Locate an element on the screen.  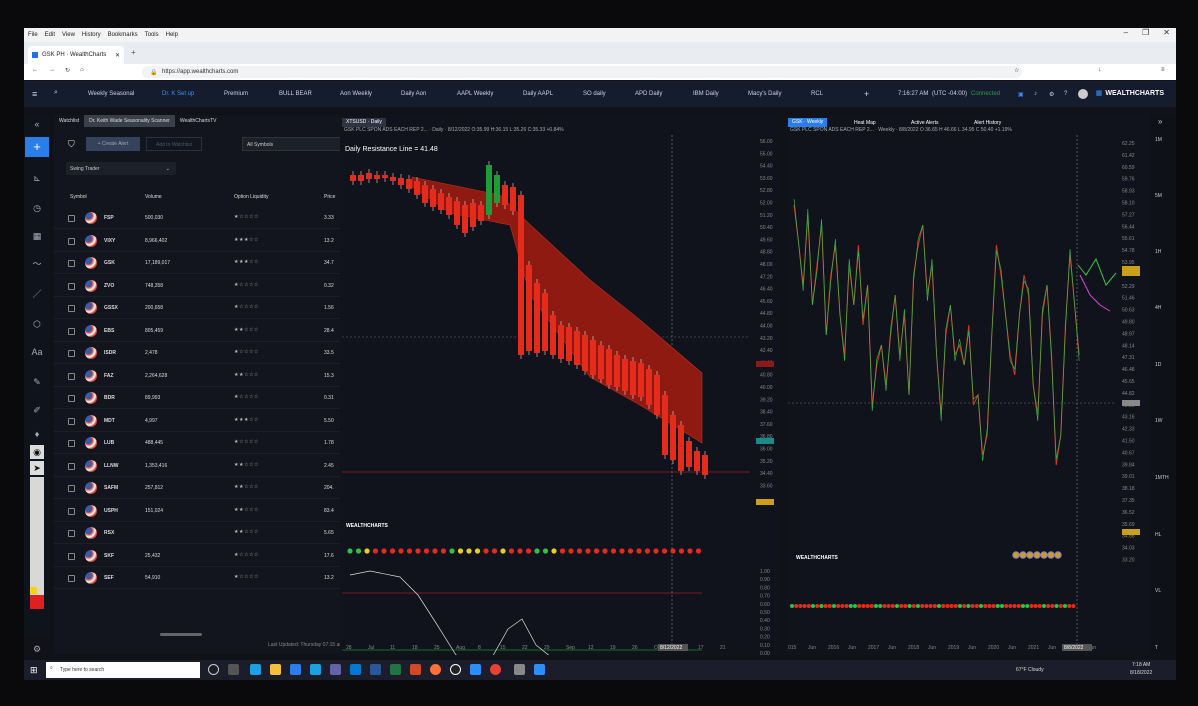
hamburger-icon: ≡ is located at coordinates (34, 94).